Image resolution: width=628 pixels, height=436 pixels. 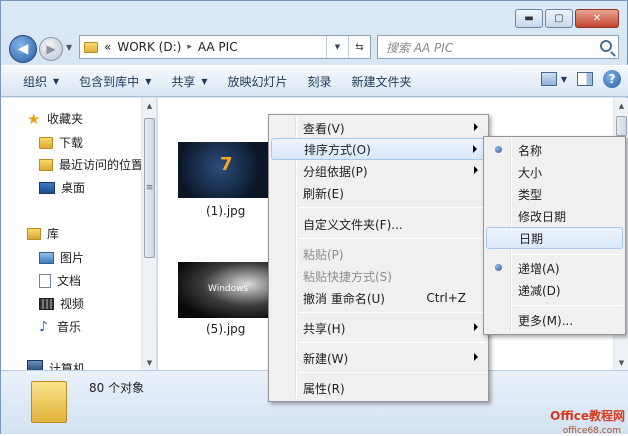 I want to click on address-tools: ▼ ⇆, so click(x=348, y=47).